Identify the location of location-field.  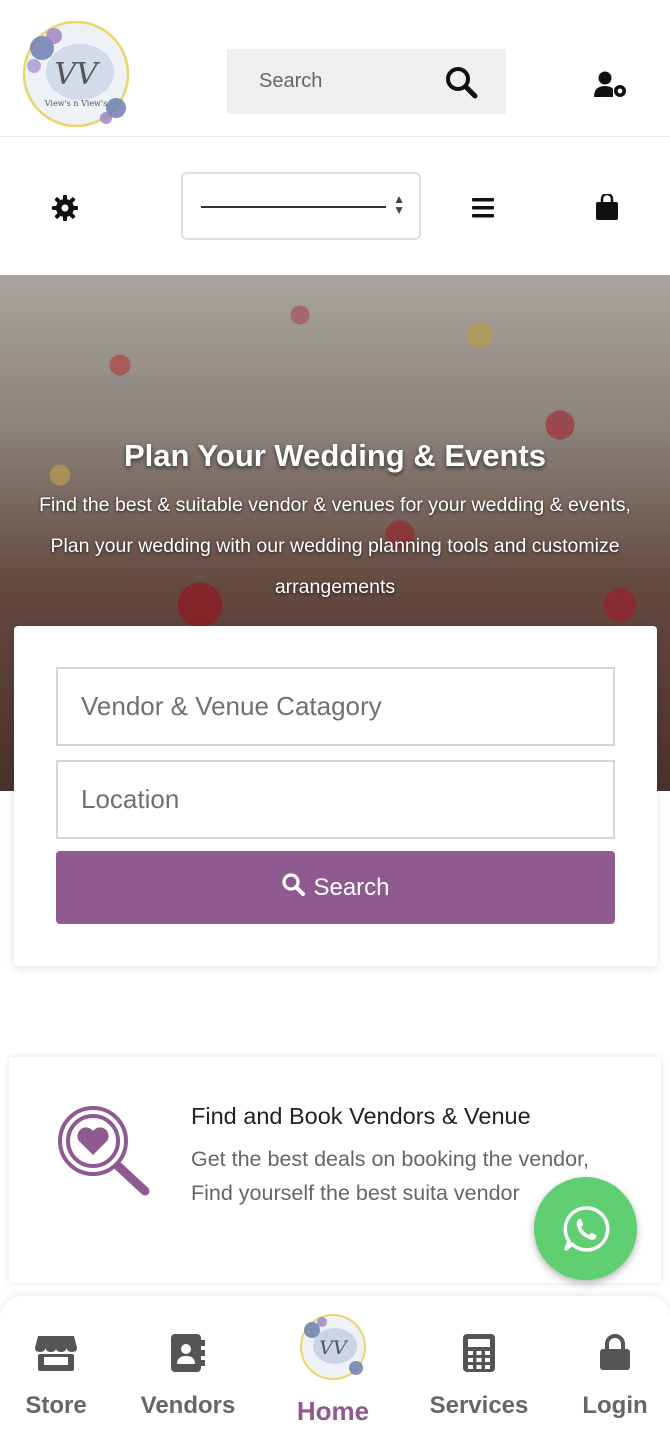
(335, 799).